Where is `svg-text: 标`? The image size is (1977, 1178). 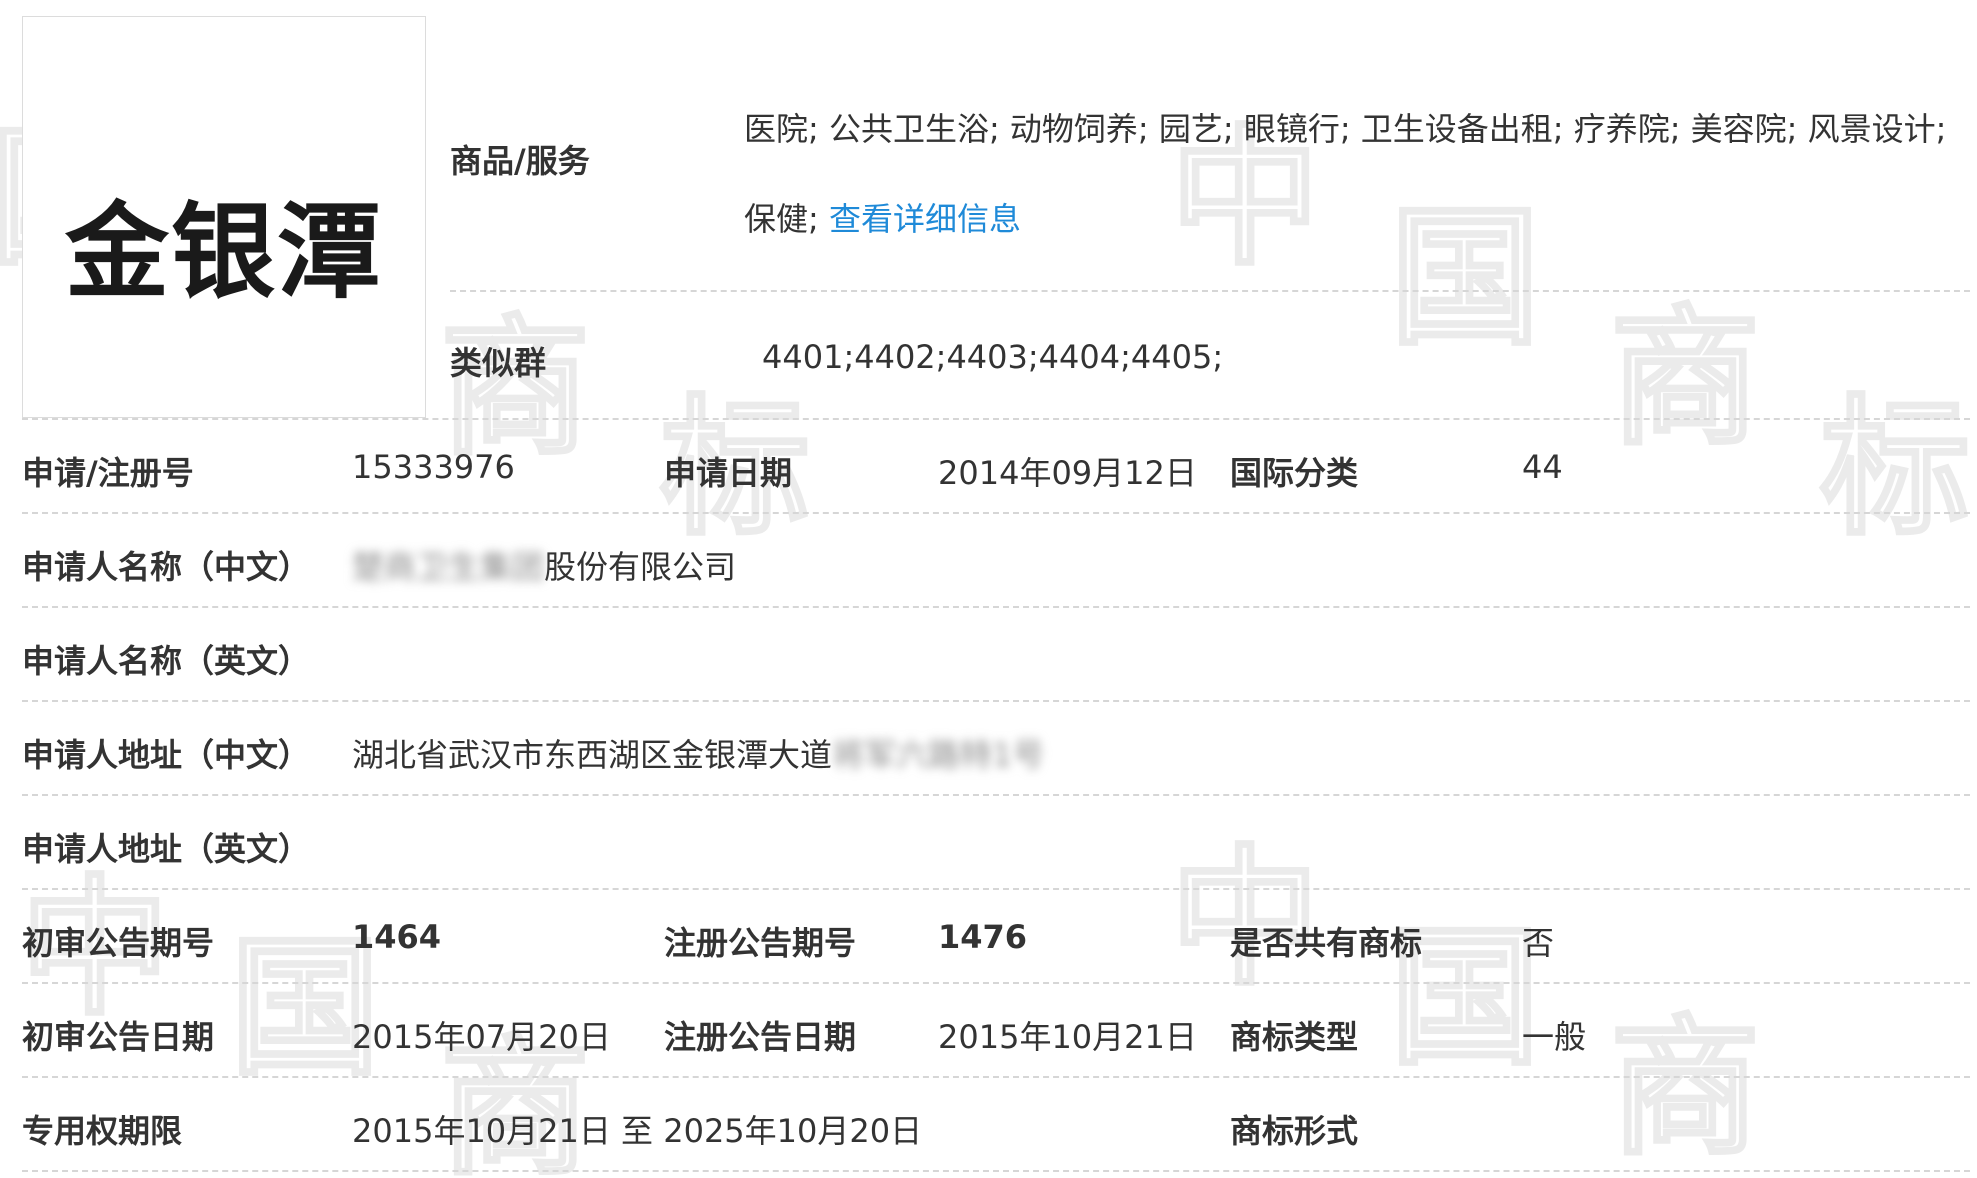 svg-text: 标 is located at coordinates (1895, 469).